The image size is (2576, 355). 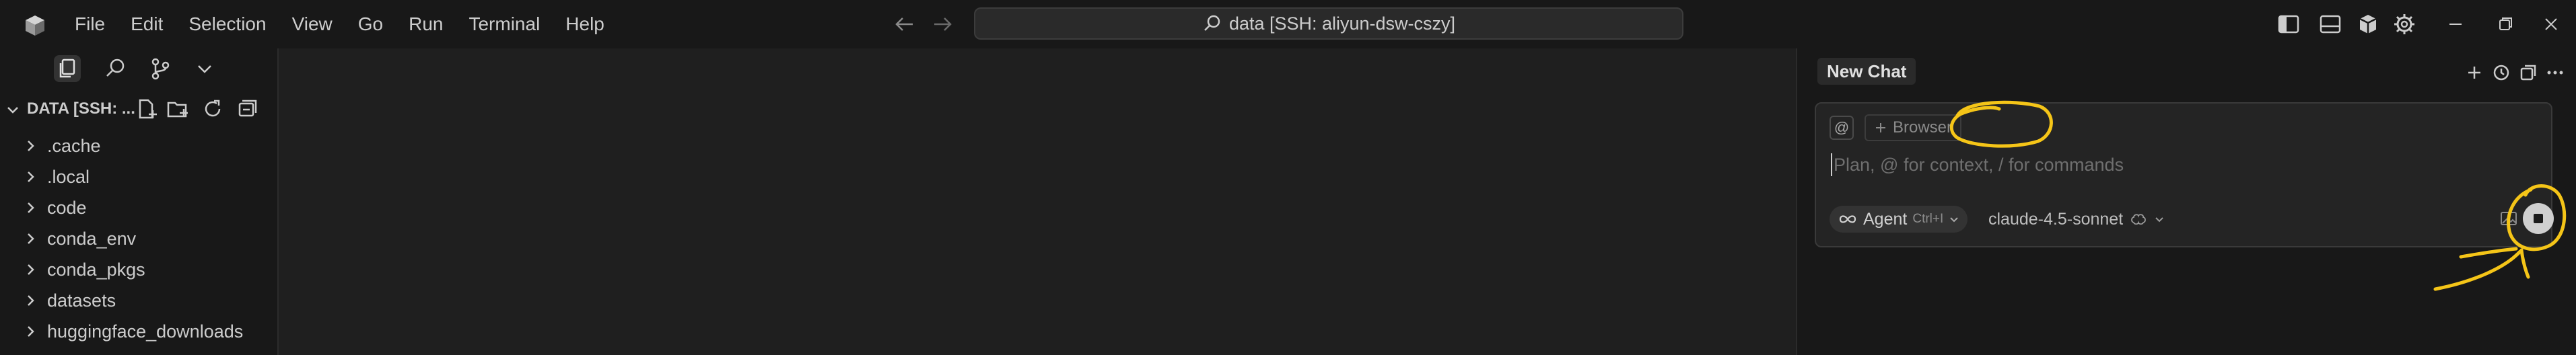 What do you see at coordinates (147, 109) in the screenshot?
I see `new-file-icon` at bounding box center [147, 109].